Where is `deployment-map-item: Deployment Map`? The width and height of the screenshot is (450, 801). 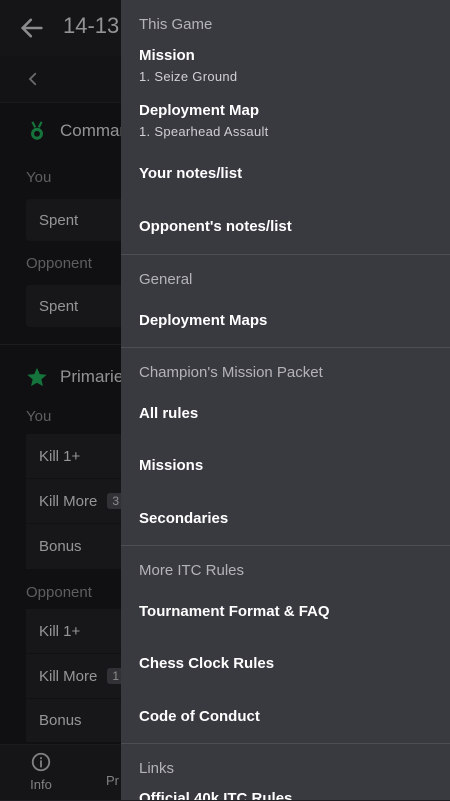
deployment-map-item: Deployment Map is located at coordinates (199, 110).